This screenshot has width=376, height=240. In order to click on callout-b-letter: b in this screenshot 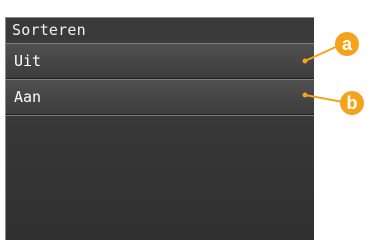, I will do `click(352, 103)`.